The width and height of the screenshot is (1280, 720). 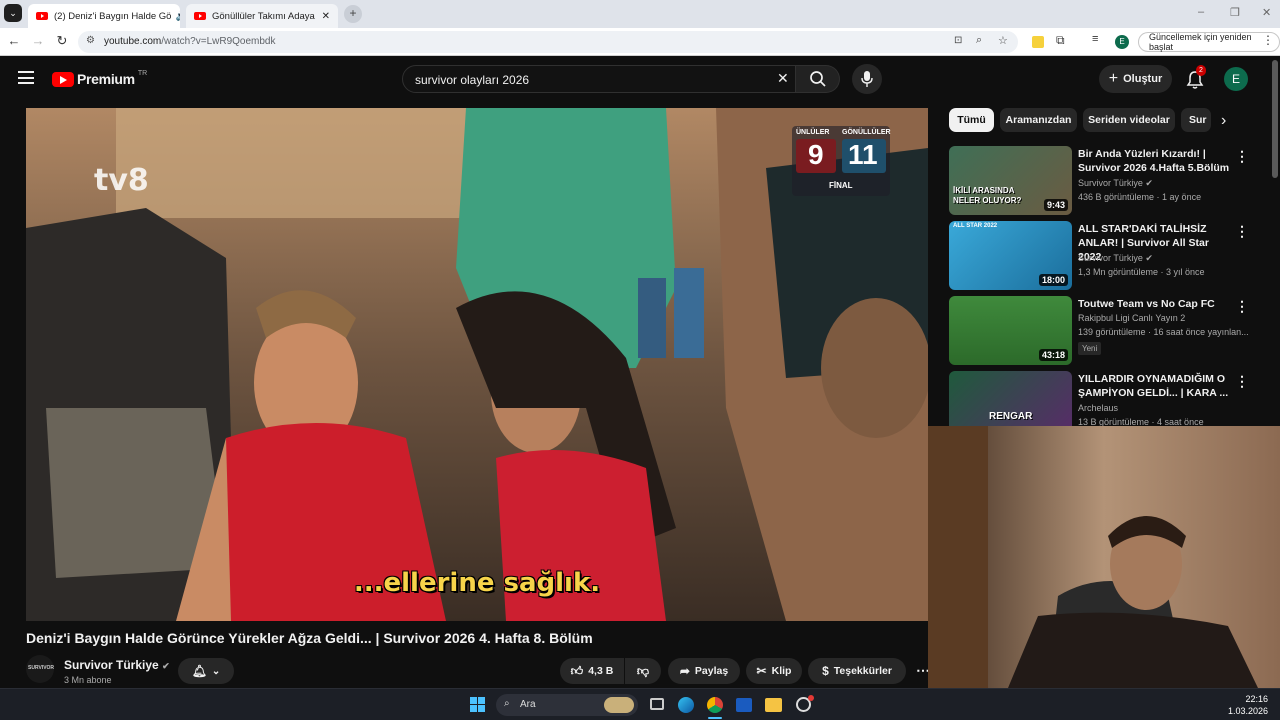 What do you see at coordinates (1010, 330) in the screenshot?
I see `video-thumbnail: 43:18` at bounding box center [1010, 330].